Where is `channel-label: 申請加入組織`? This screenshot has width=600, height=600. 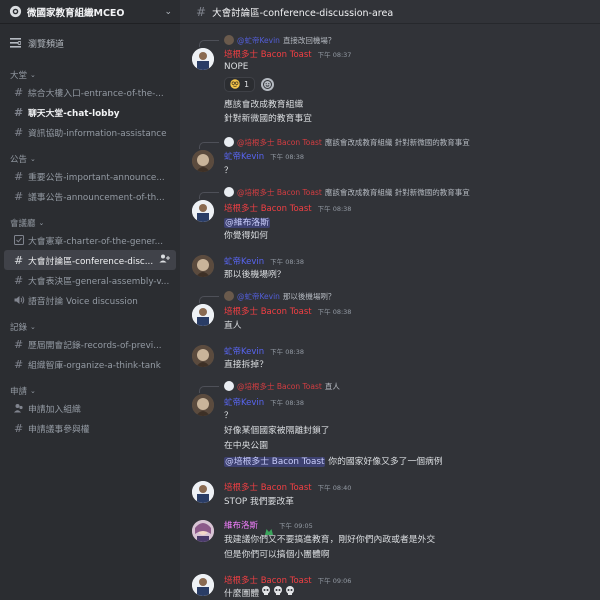
channel-label: 申請加入組織 is located at coordinates (54, 409).